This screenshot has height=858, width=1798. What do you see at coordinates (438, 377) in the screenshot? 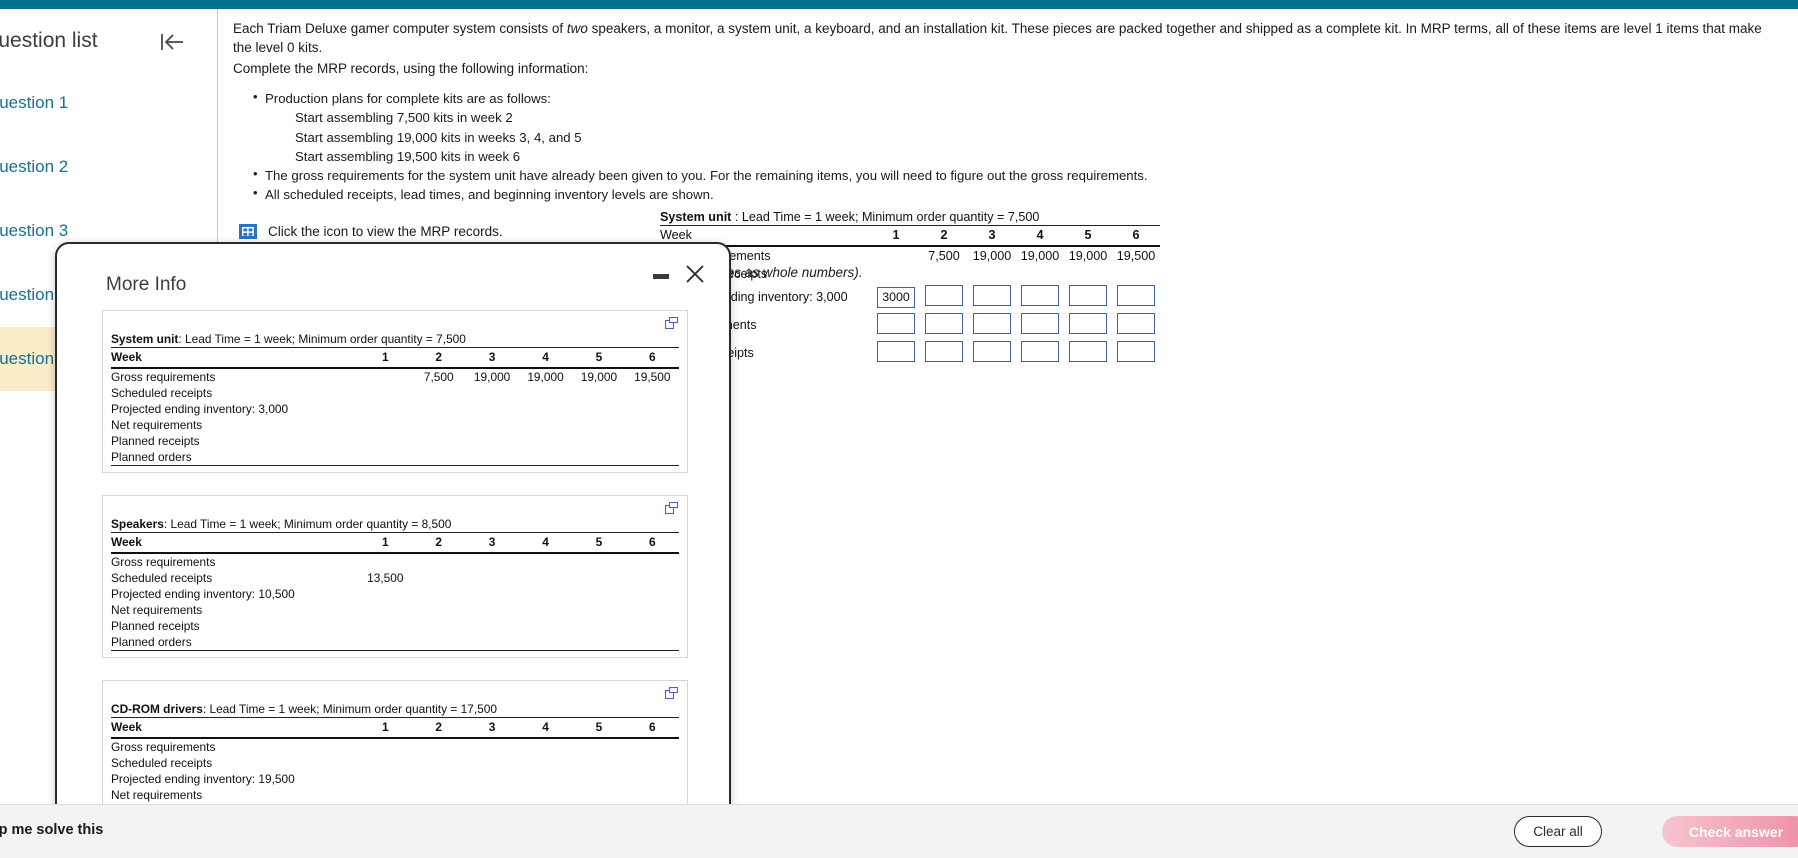
I see `mrp-cell: 7,500` at bounding box center [438, 377].